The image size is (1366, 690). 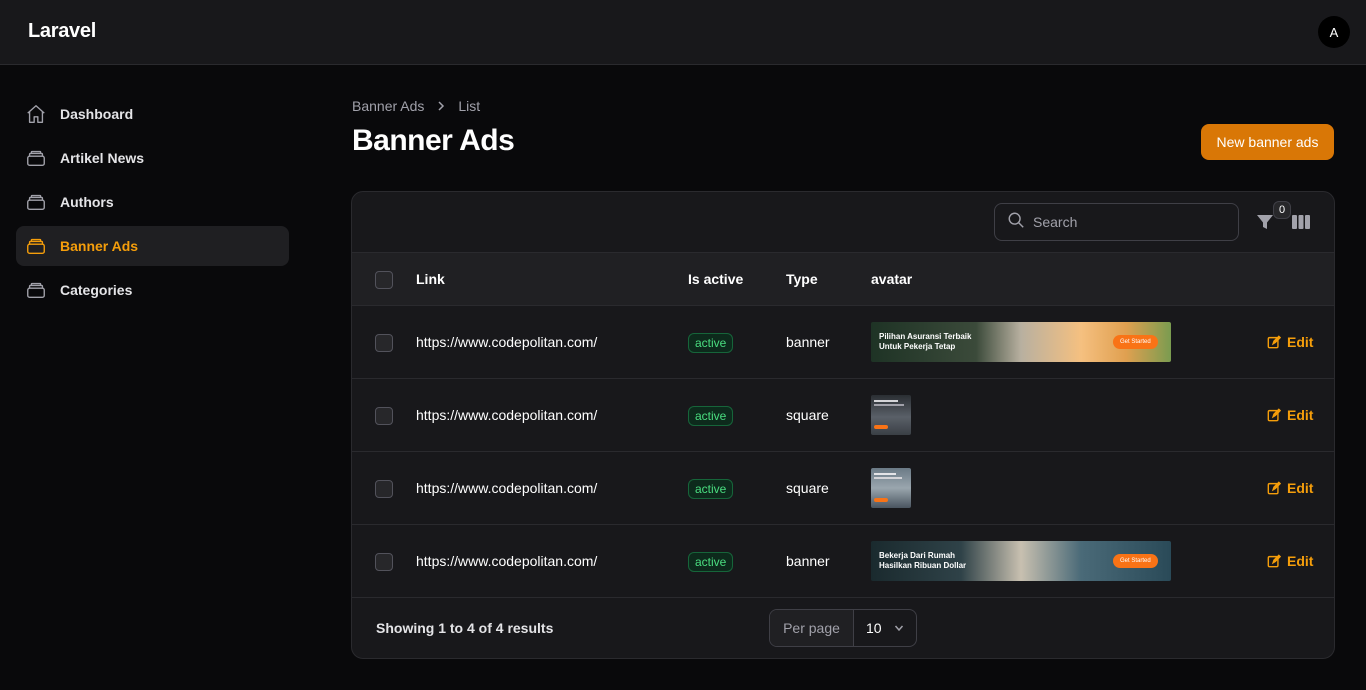 I want to click on sidebar-item-label: Dashboard, so click(x=97, y=114).